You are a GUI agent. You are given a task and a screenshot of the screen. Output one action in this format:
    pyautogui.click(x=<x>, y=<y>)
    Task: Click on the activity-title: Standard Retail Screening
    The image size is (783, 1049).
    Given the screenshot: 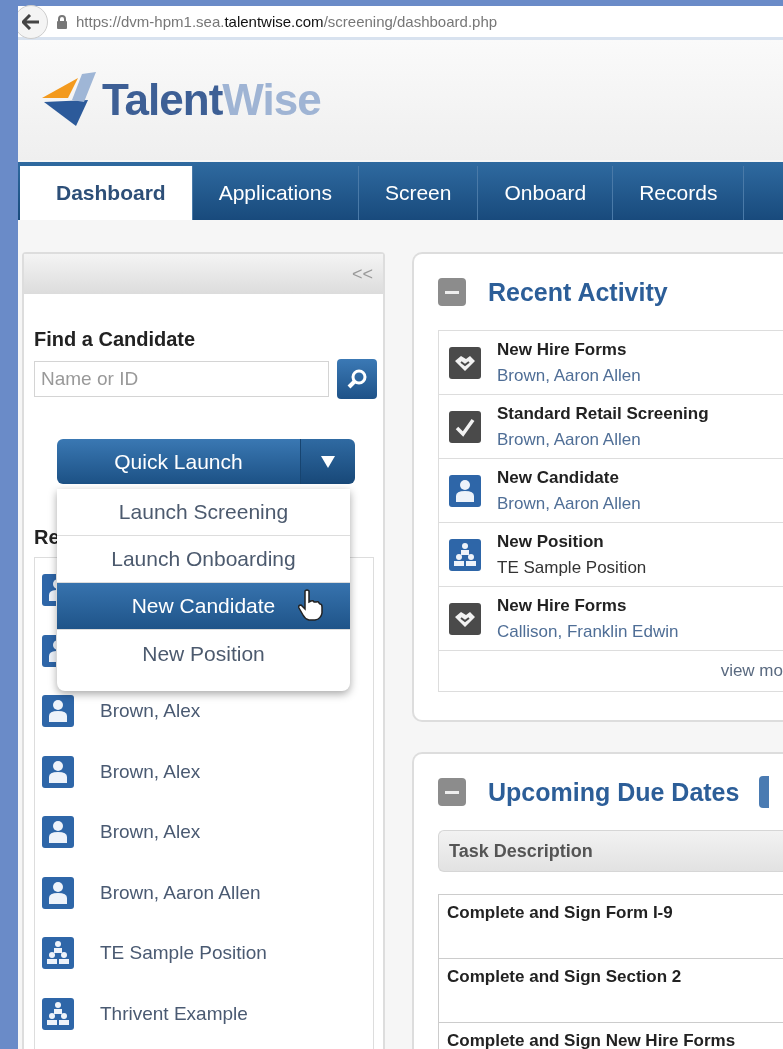 What is the action you would take?
    pyautogui.click(x=603, y=413)
    